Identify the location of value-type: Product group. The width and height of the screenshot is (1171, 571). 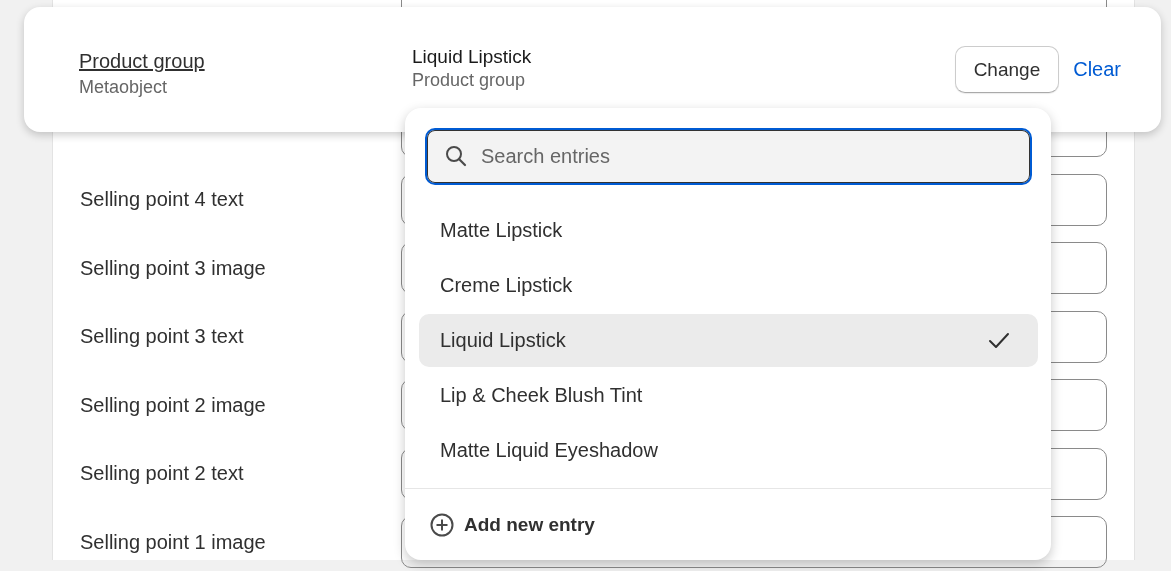
(469, 80).